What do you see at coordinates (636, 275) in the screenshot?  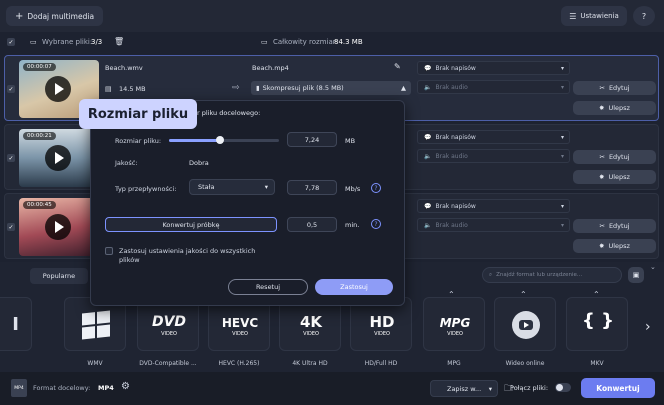 I see `device-icon: ▣` at bounding box center [636, 275].